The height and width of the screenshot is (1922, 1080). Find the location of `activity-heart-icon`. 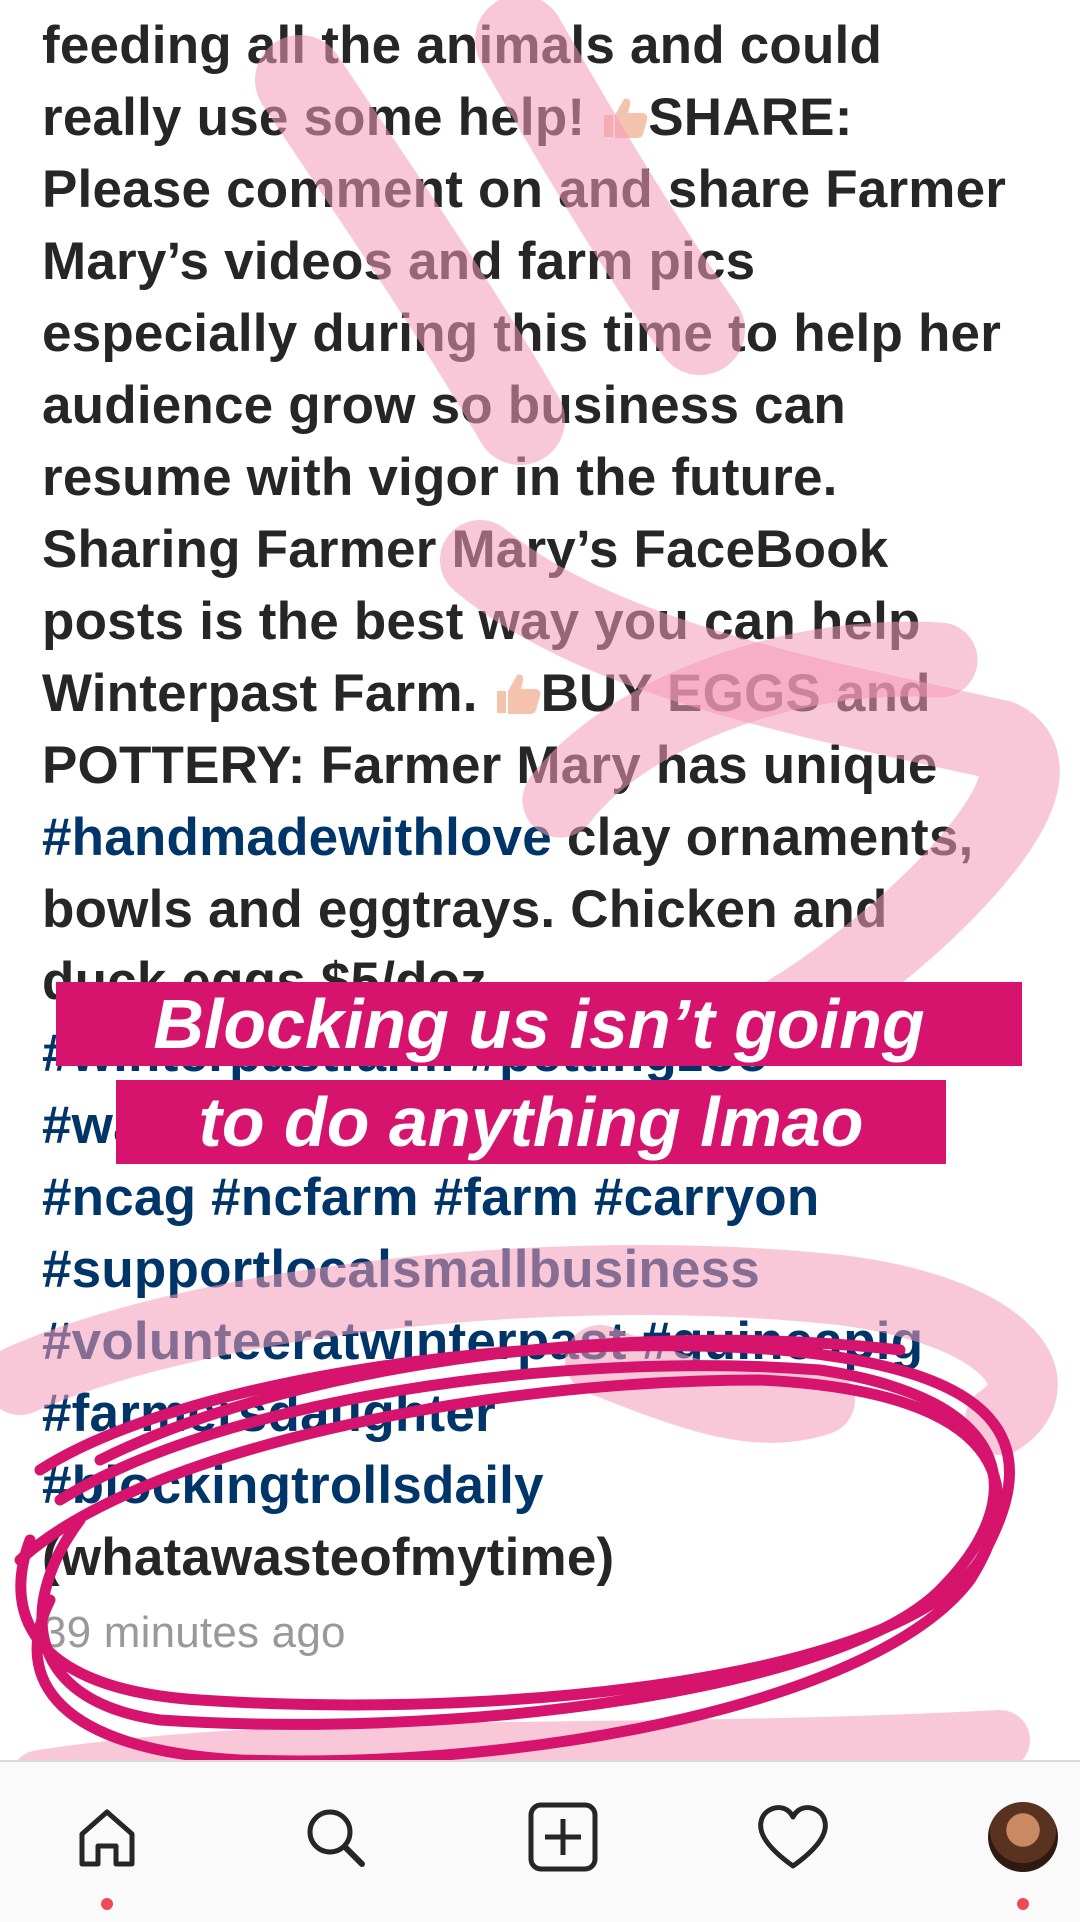

activity-heart-icon is located at coordinates (793, 1837).